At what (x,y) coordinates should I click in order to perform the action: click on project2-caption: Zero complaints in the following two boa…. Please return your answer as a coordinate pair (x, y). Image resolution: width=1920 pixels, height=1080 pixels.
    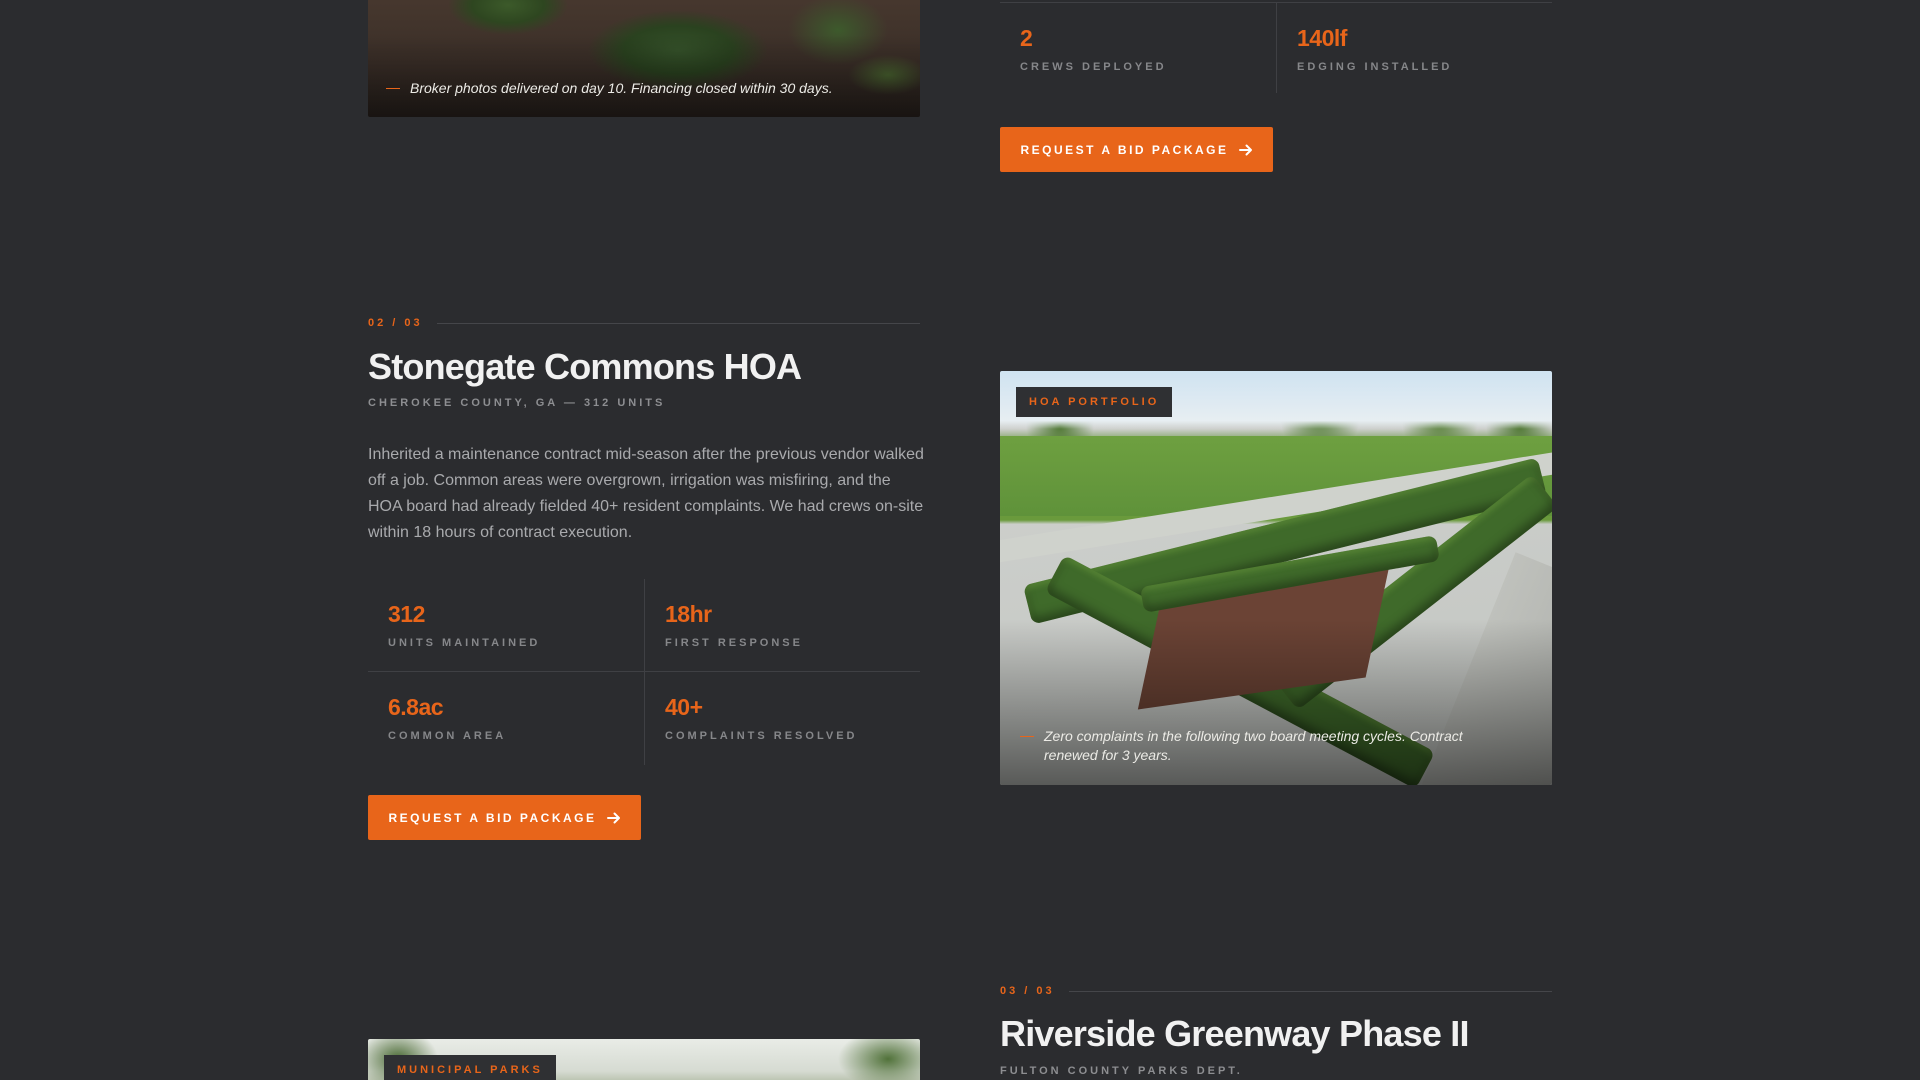
    Looking at the image, I should click on (1270, 746).